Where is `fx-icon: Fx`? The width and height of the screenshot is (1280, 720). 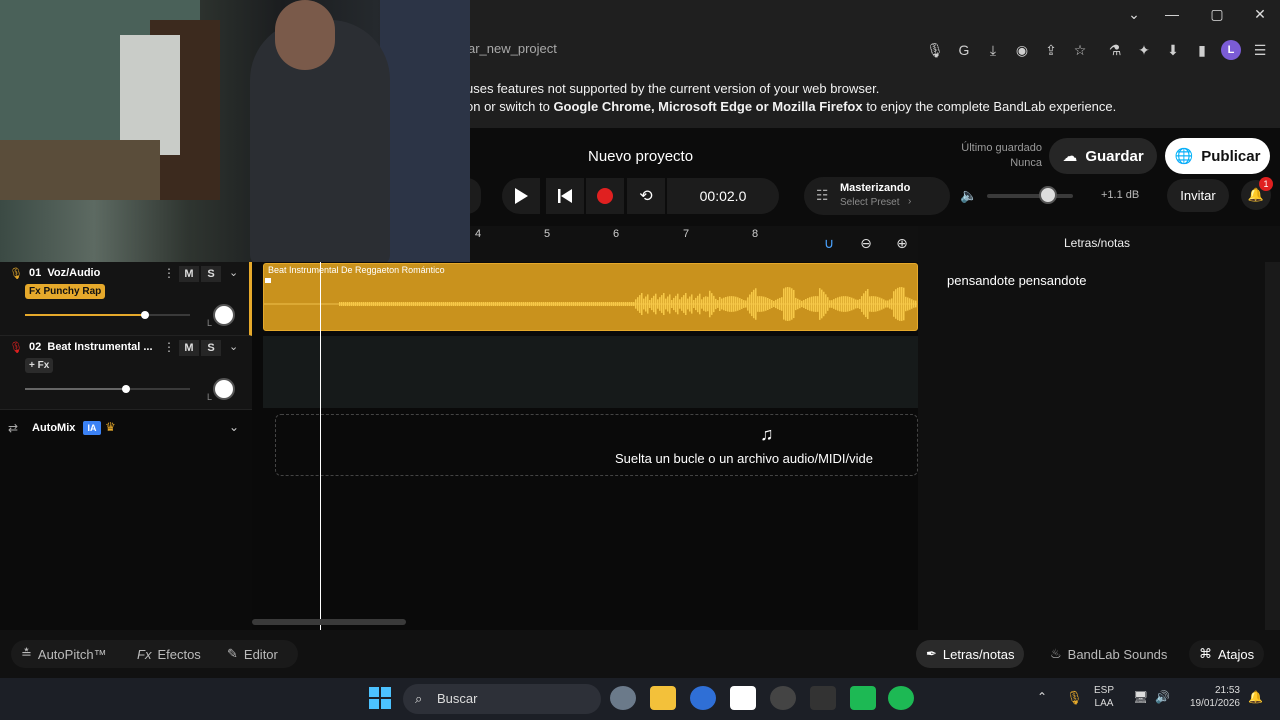
fx-icon: Fx is located at coordinates (144, 654).